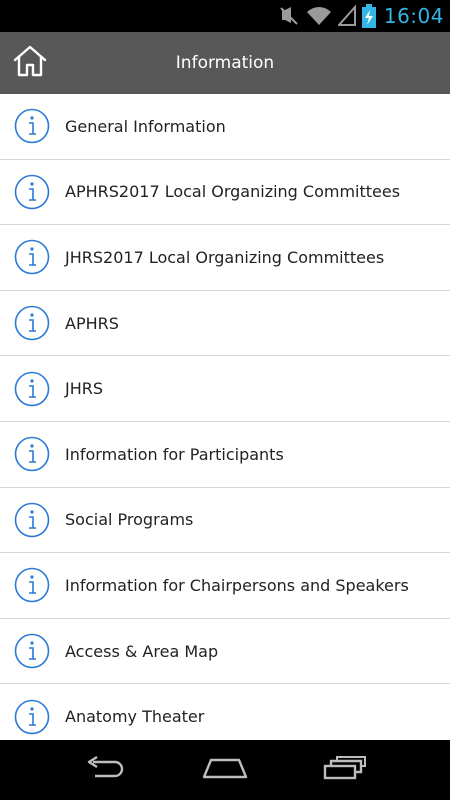  I want to click on nav-home-button, so click(225, 770).